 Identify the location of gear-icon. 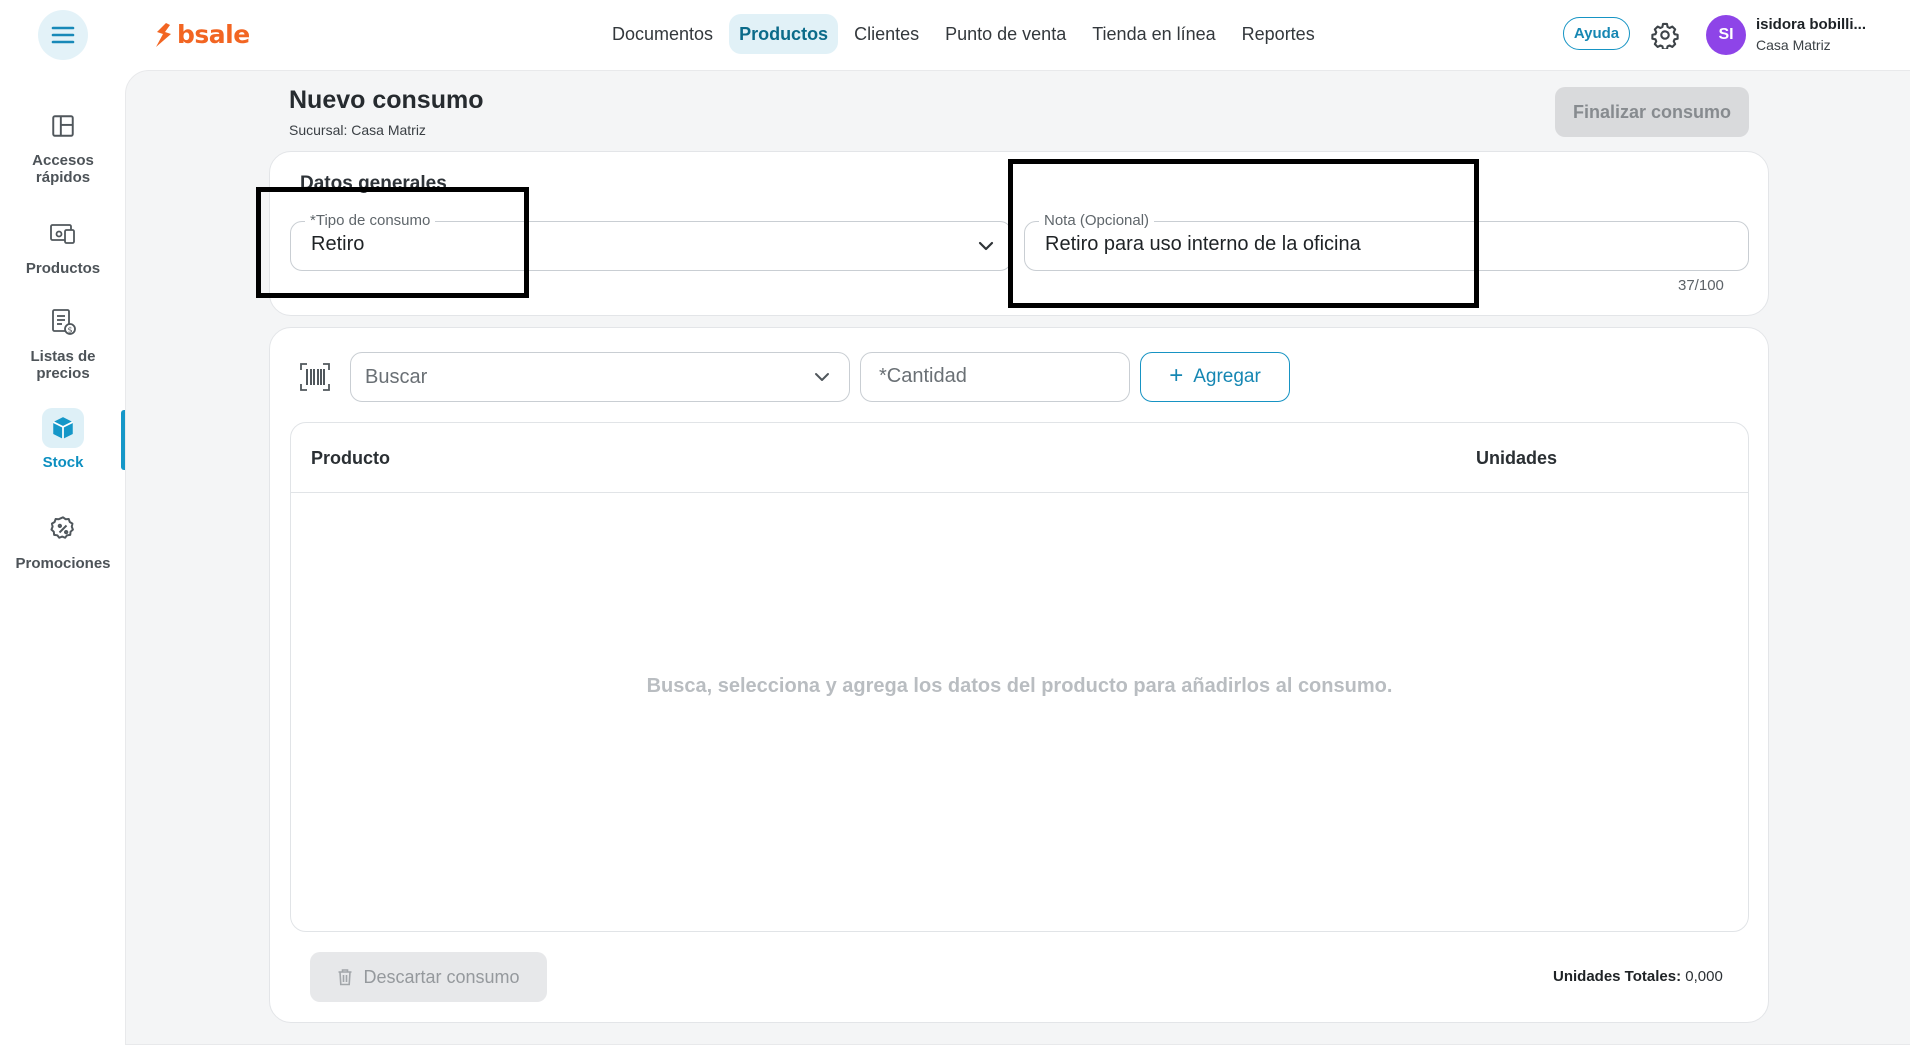
(1665, 35).